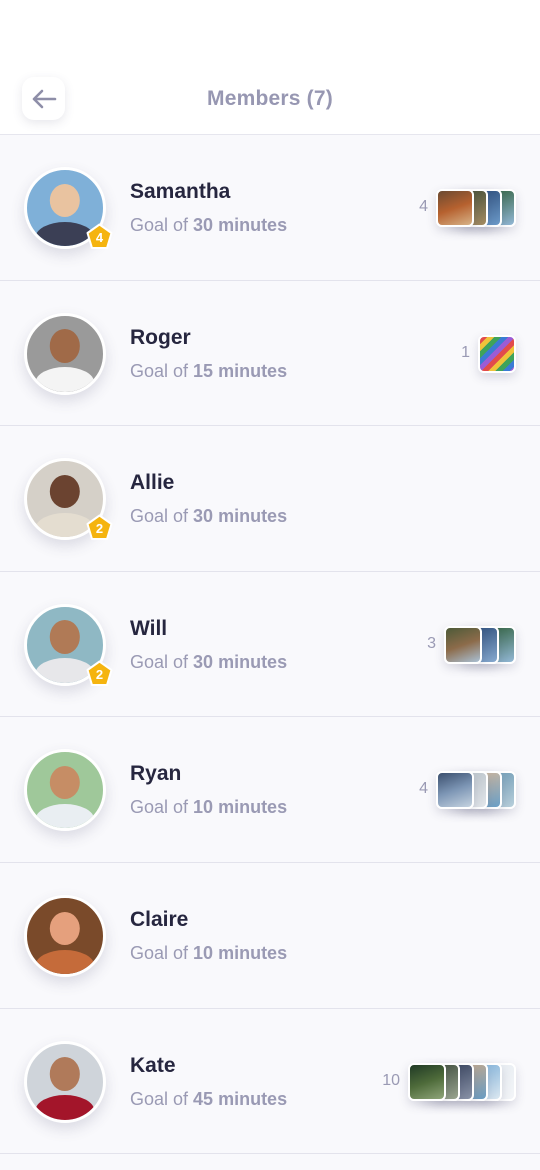  I want to click on member-goal: Goal of 45 minutes, so click(208, 1099).